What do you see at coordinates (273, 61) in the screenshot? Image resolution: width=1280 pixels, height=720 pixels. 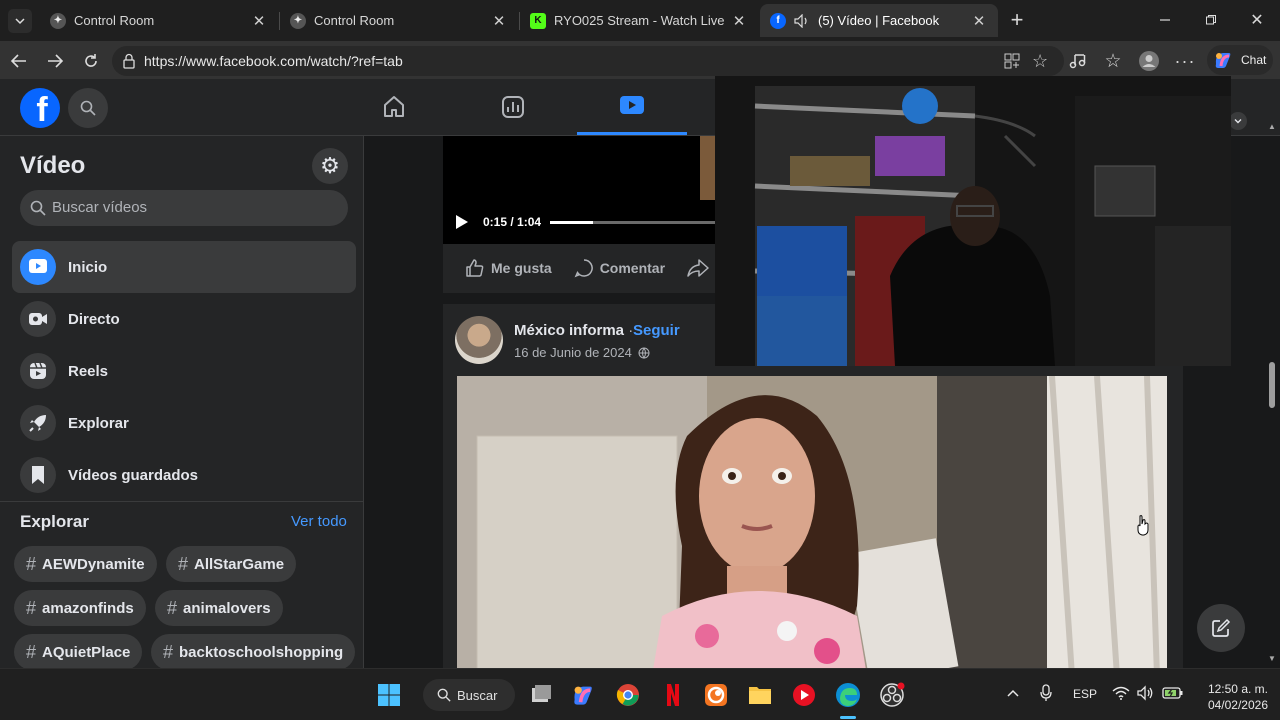 I see `url-text: https://www.facebook.com/watch/?ref=tab` at bounding box center [273, 61].